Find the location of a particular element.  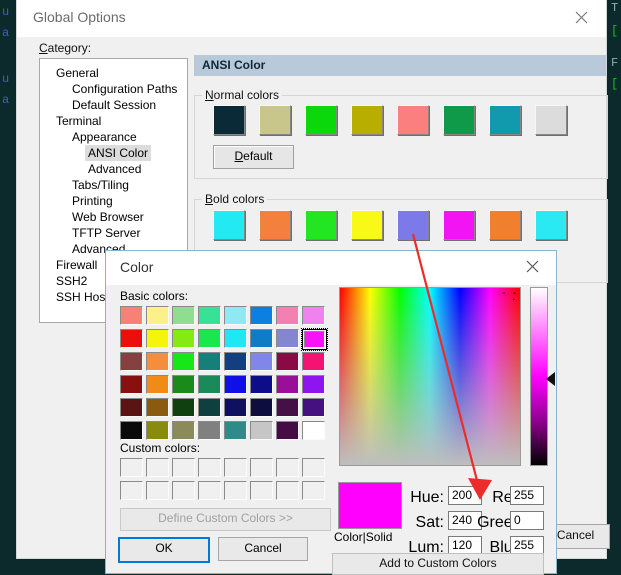

tree-item-tabs-tiling: Tabs/Tiling is located at coordinates (113, 185).